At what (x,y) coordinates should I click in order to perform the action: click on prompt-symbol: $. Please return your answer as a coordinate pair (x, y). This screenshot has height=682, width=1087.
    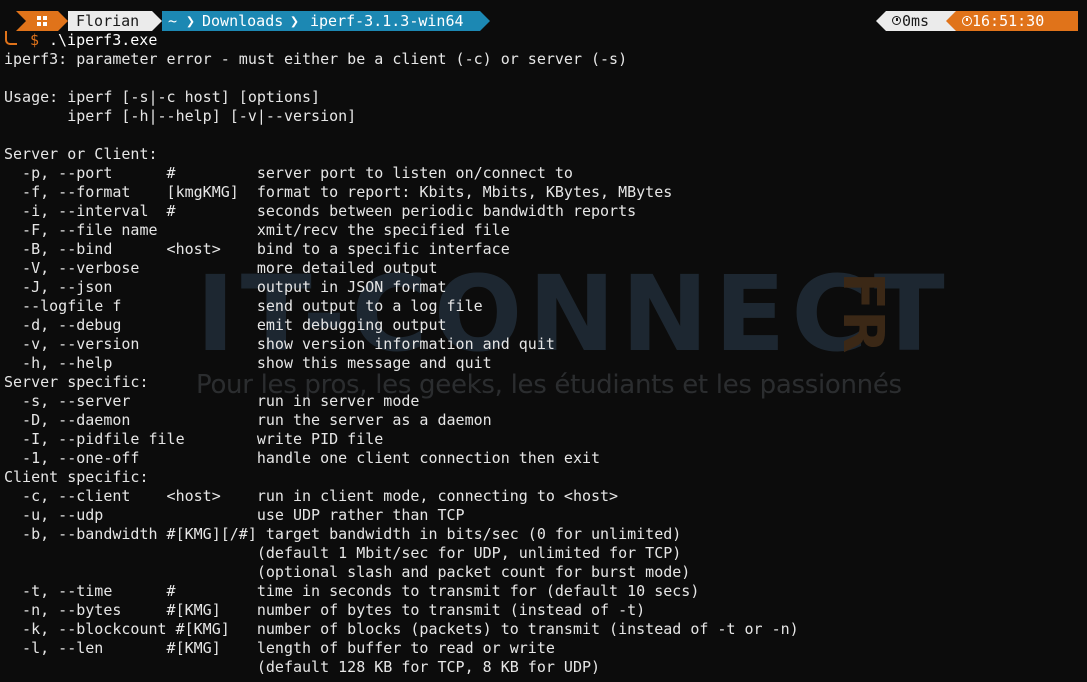
    Looking at the image, I should click on (35, 40).